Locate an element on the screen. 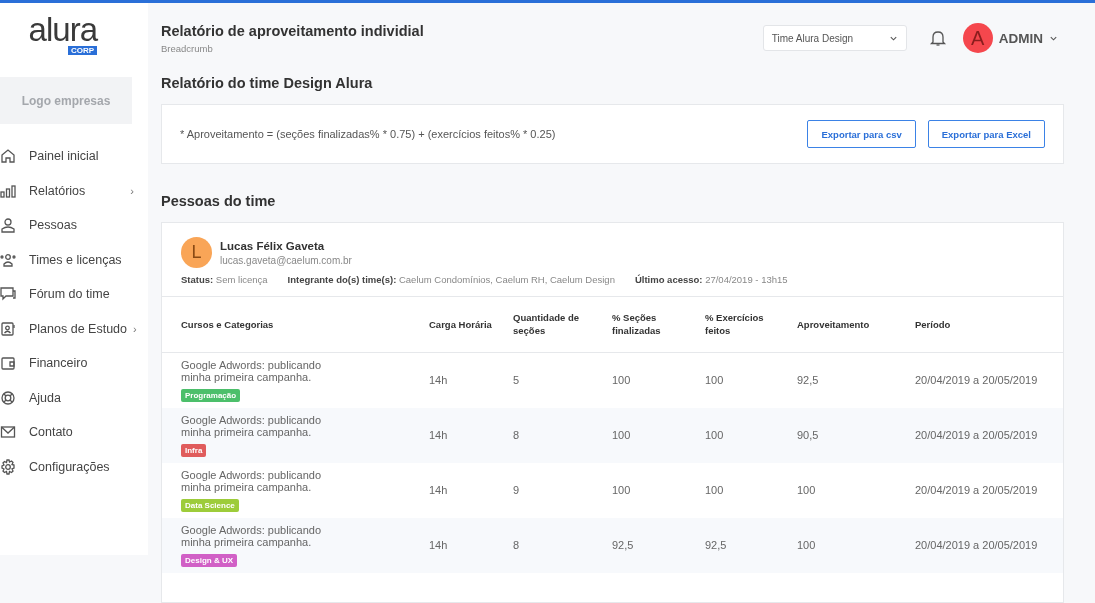 The height and width of the screenshot is (603, 1095). person-name: Lucas Félix Gaveta is located at coordinates (273, 245).